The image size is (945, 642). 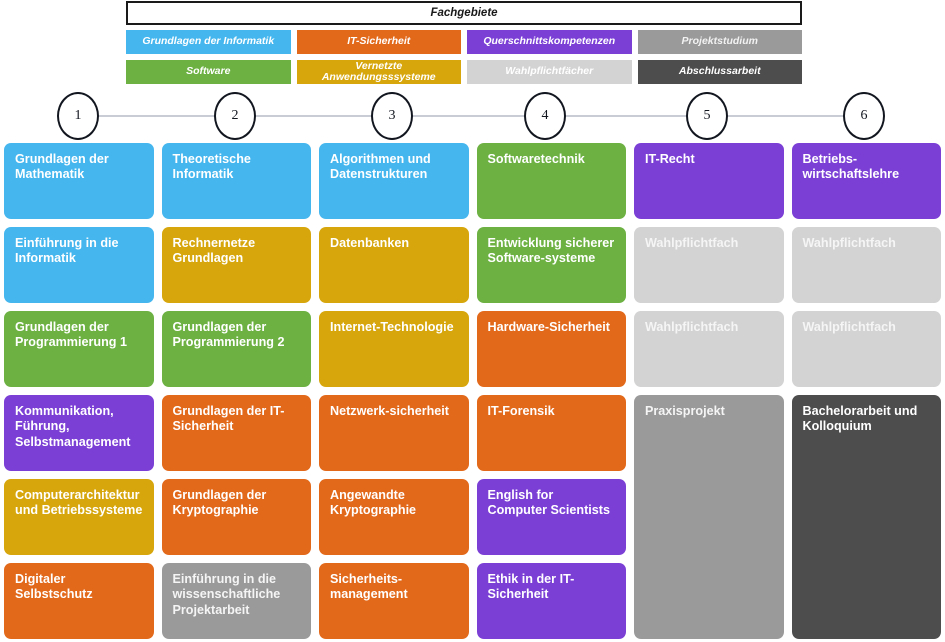 What do you see at coordinates (394, 181) in the screenshot?
I see `course-card: Algorithmen und Datenstrukturen` at bounding box center [394, 181].